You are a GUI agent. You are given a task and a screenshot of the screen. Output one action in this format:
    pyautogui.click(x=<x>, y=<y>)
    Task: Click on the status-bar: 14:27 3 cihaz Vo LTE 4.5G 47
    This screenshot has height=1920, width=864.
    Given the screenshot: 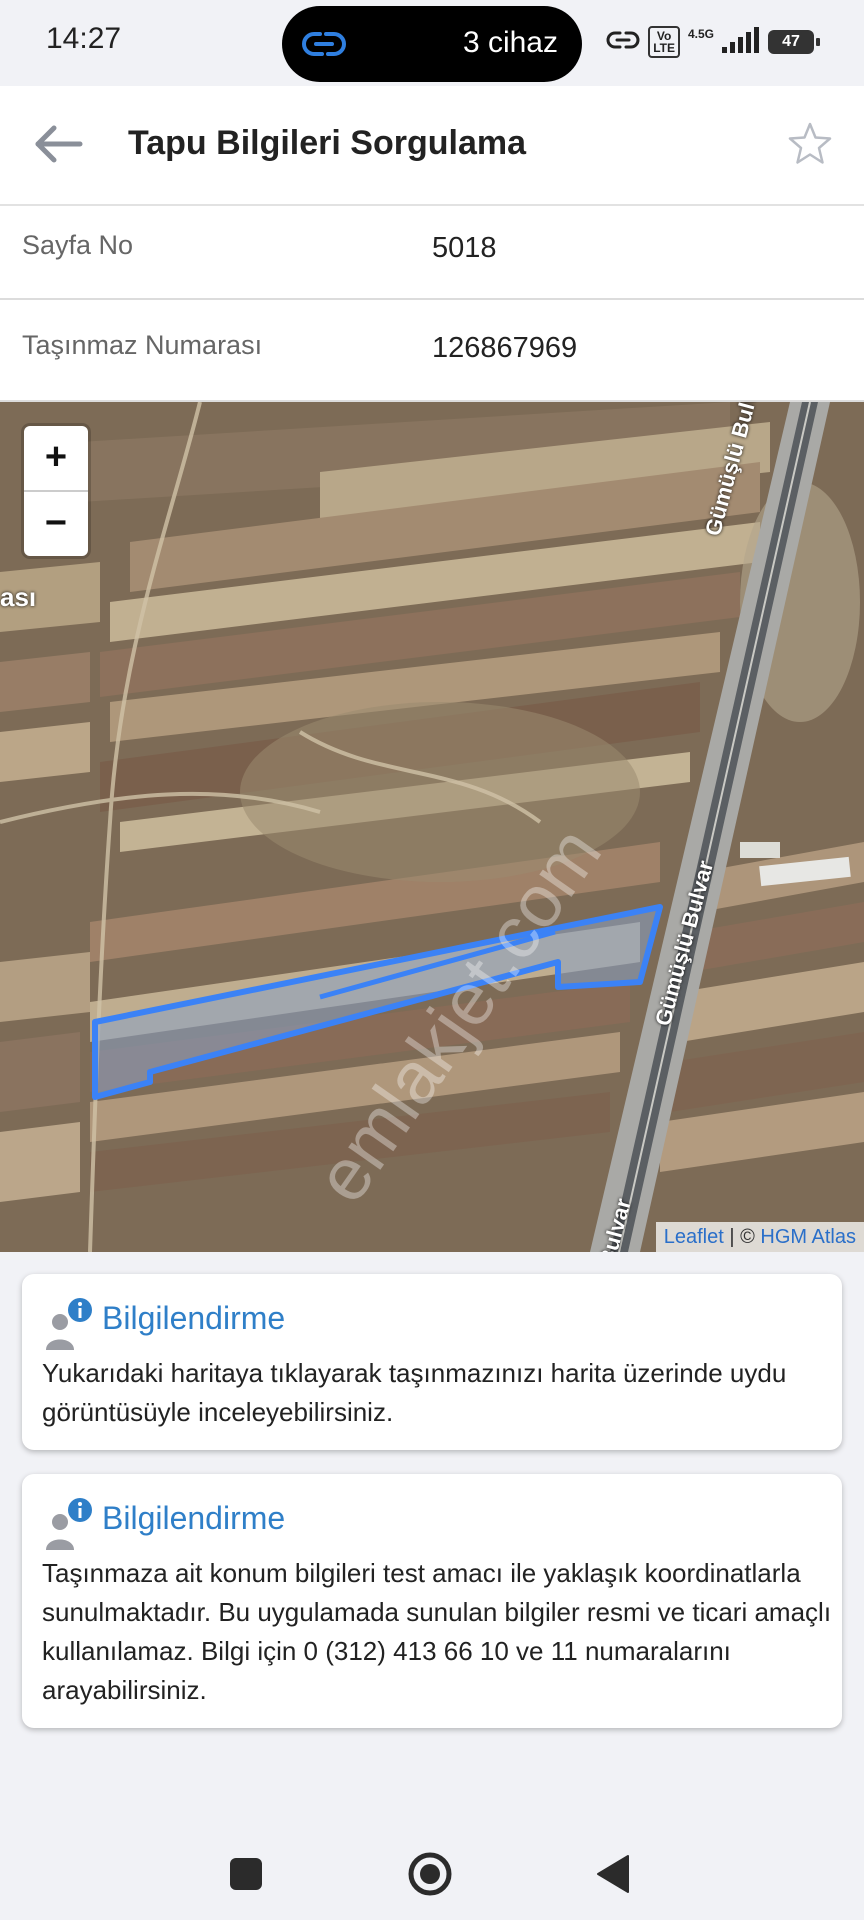 What is the action you would take?
    pyautogui.click(x=432, y=43)
    